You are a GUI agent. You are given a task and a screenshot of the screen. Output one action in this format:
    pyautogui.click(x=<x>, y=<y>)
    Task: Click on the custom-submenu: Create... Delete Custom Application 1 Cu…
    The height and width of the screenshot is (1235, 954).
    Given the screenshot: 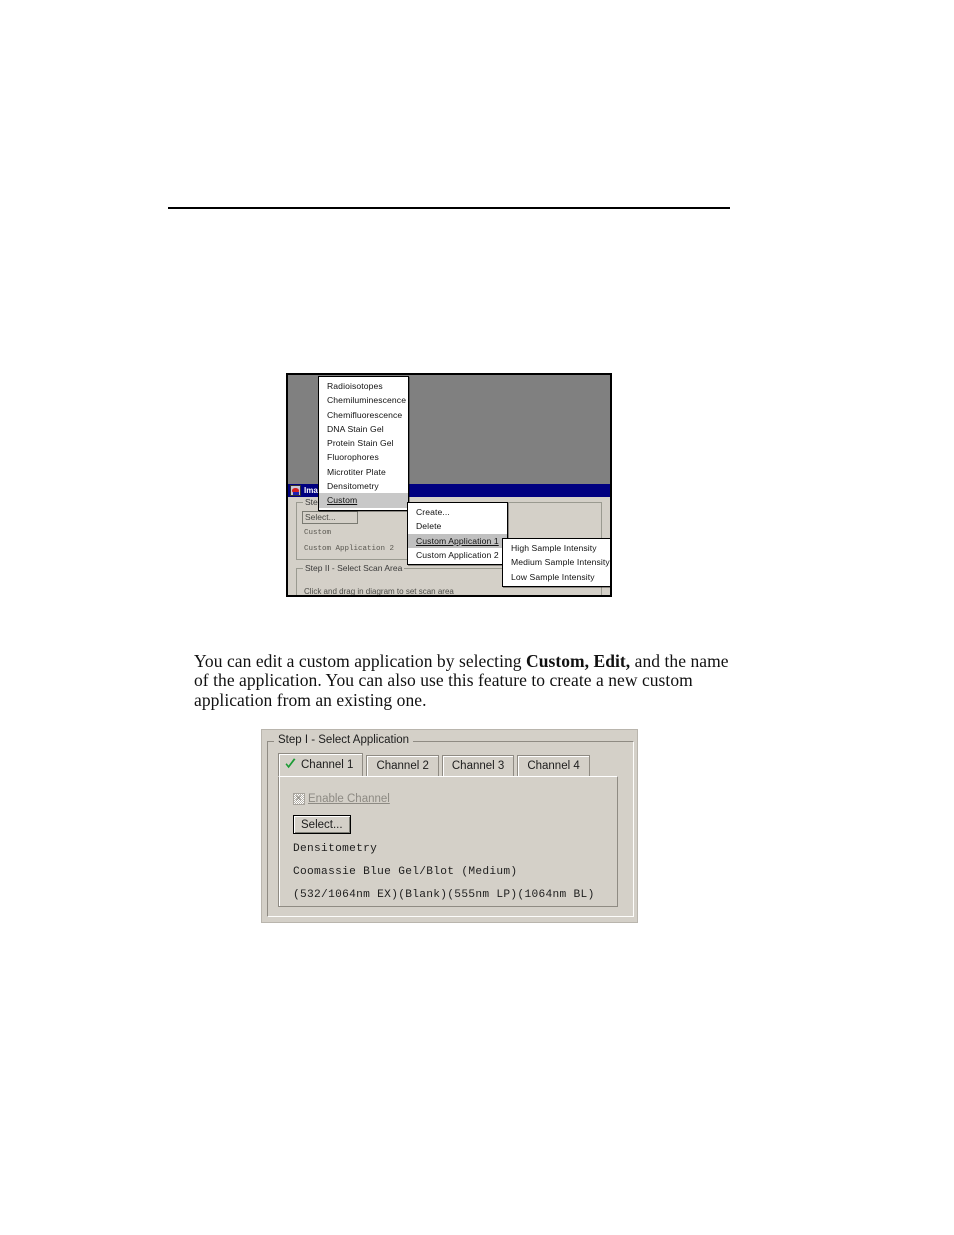 What is the action you would take?
    pyautogui.click(x=457, y=534)
    